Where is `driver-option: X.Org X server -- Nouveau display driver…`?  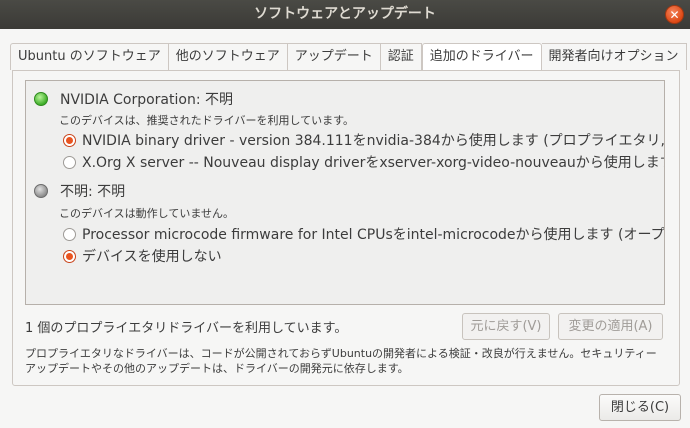
driver-option: X.Org X server -- Nouveau display driver… is located at coordinates (364, 162).